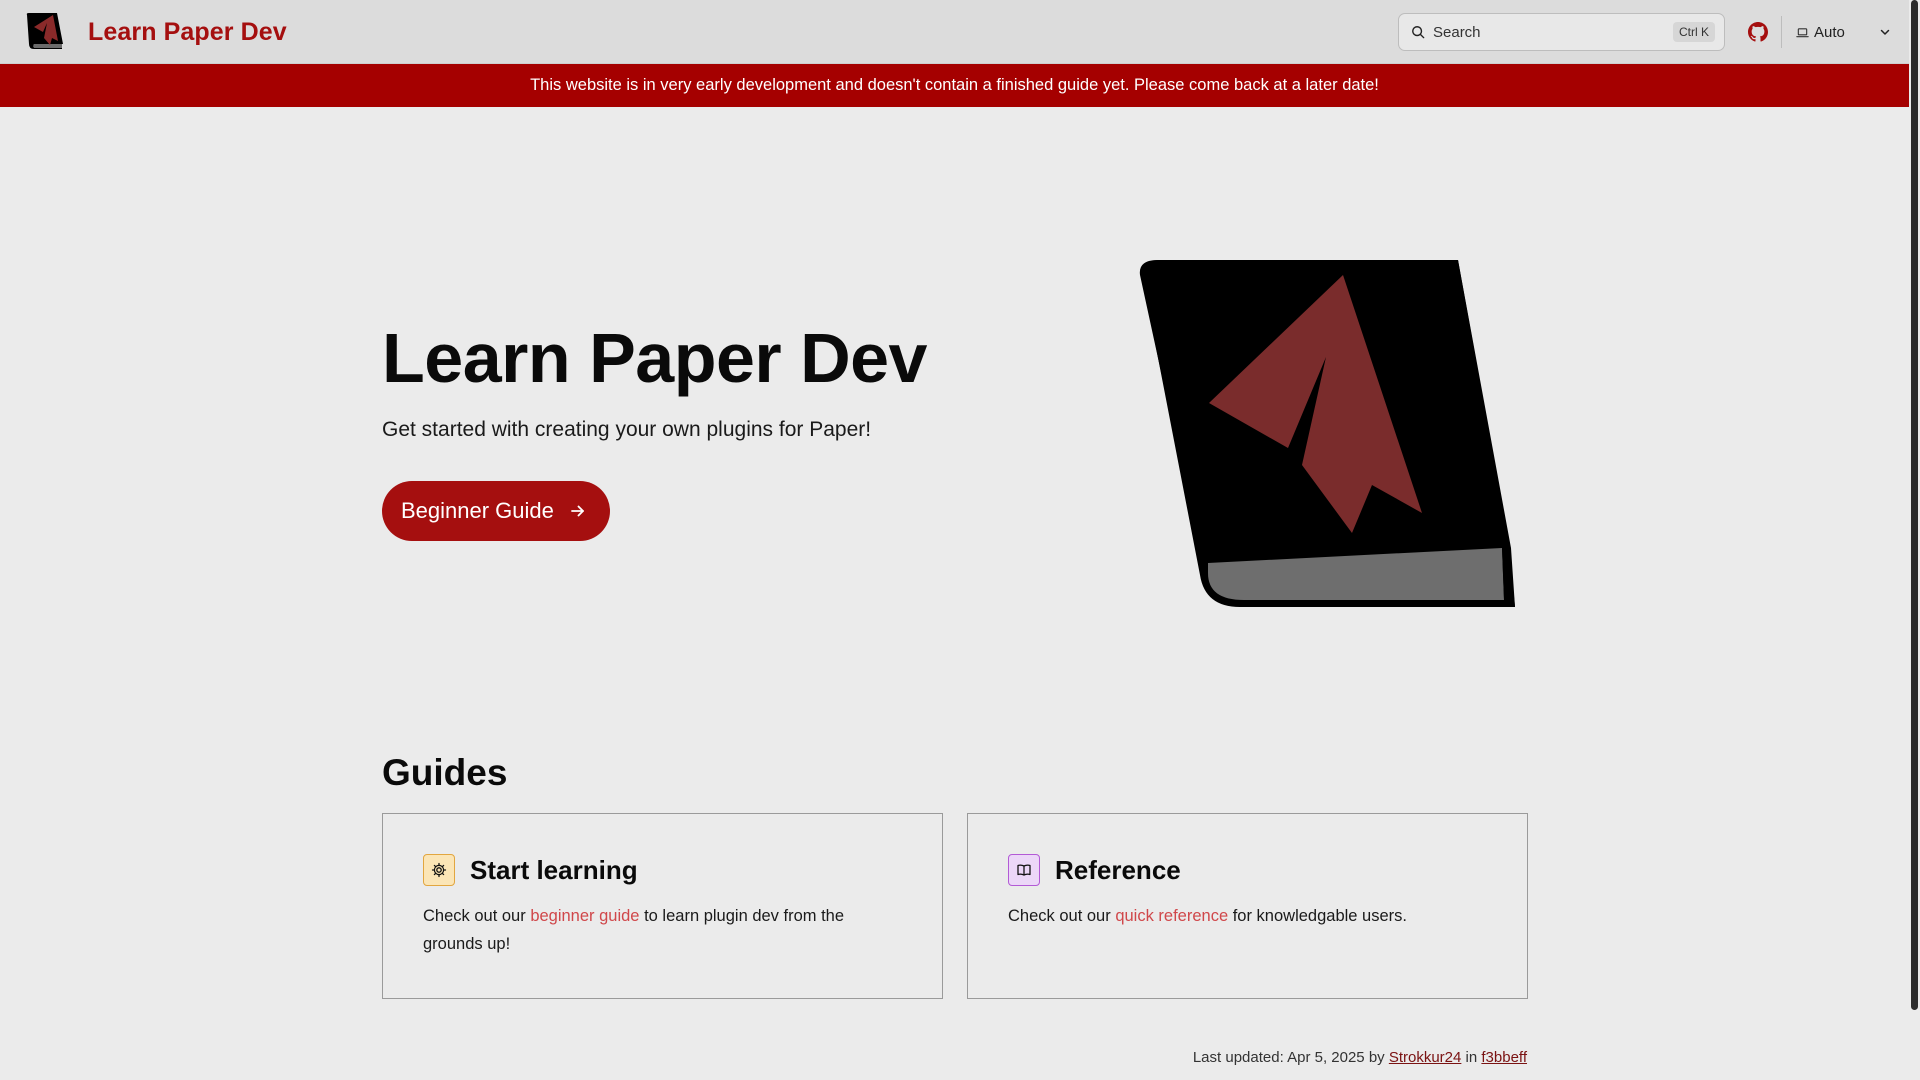 This screenshot has width=1920, height=1080. Describe the element at coordinates (1425, 1057) in the screenshot. I see `author-link: Strokkur24` at that location.